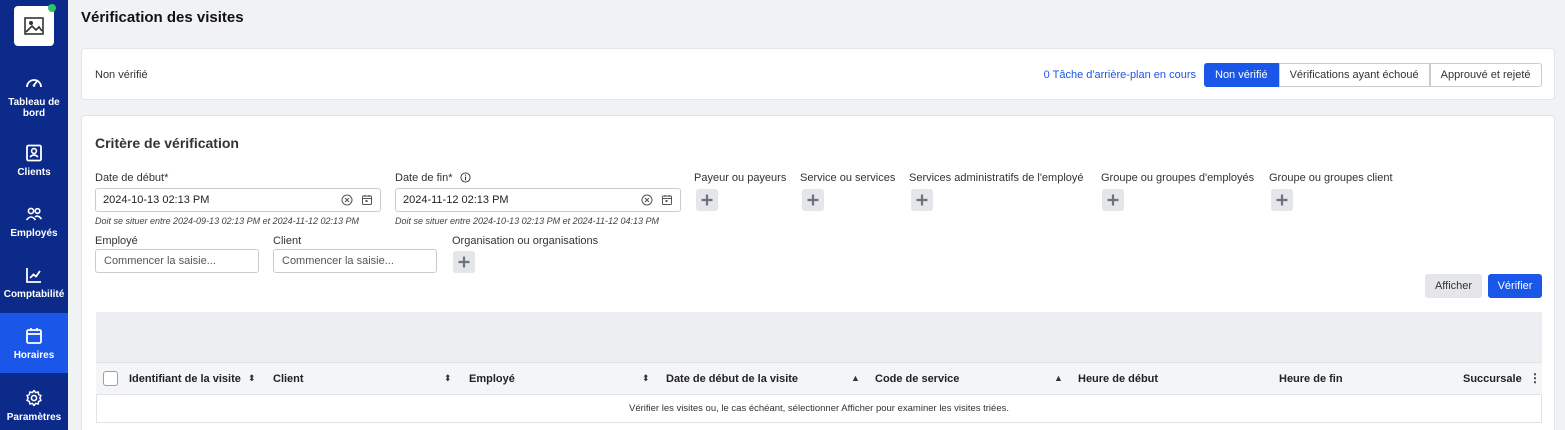 This screenshot has height=430, width=1565. What do you see at coordinates (121, 75) in the screenshot?
I see `current-filter-label: Non vérifié` at bounding box center [121, 75].